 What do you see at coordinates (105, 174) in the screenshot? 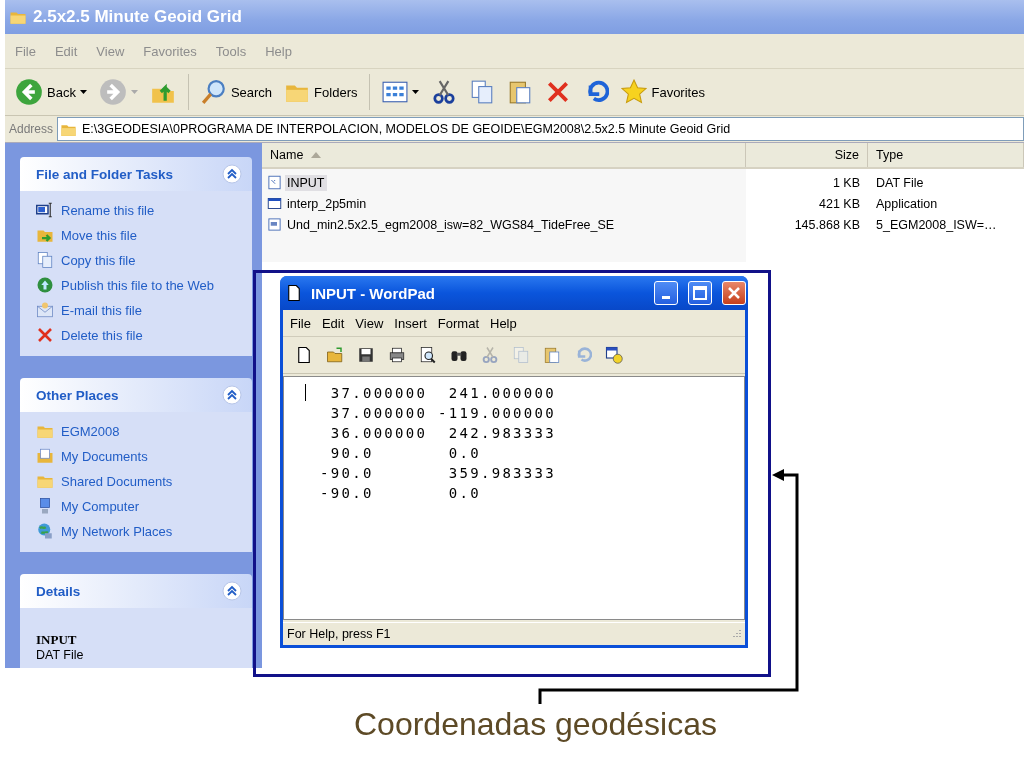
I see `panel-title: File and Folder Tasks` at bounding box center [105, 174].